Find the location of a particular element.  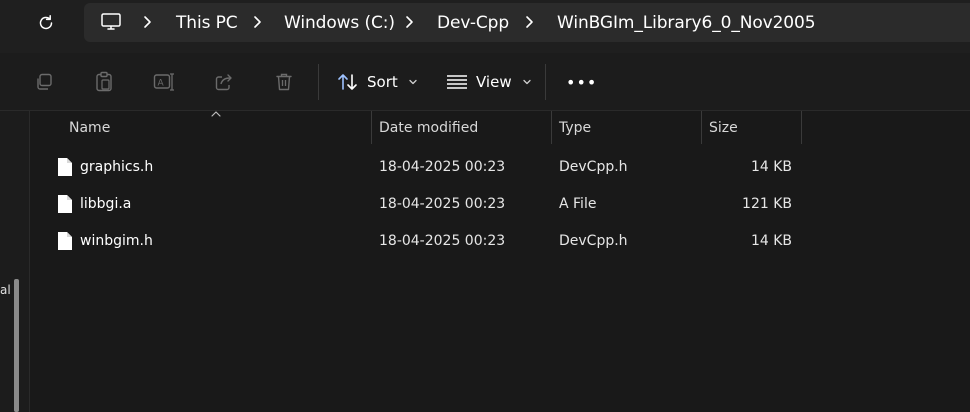

delete-button is located at coordinates (284, 82).